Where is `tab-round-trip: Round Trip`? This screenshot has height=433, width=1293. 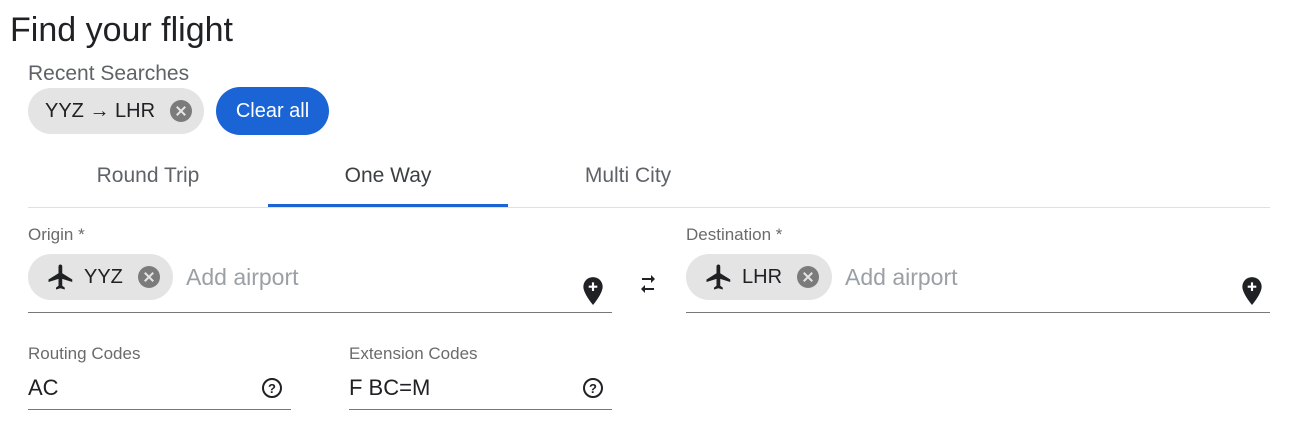 tab-round-trip: Round Trip is located at coordinates (148, 176).